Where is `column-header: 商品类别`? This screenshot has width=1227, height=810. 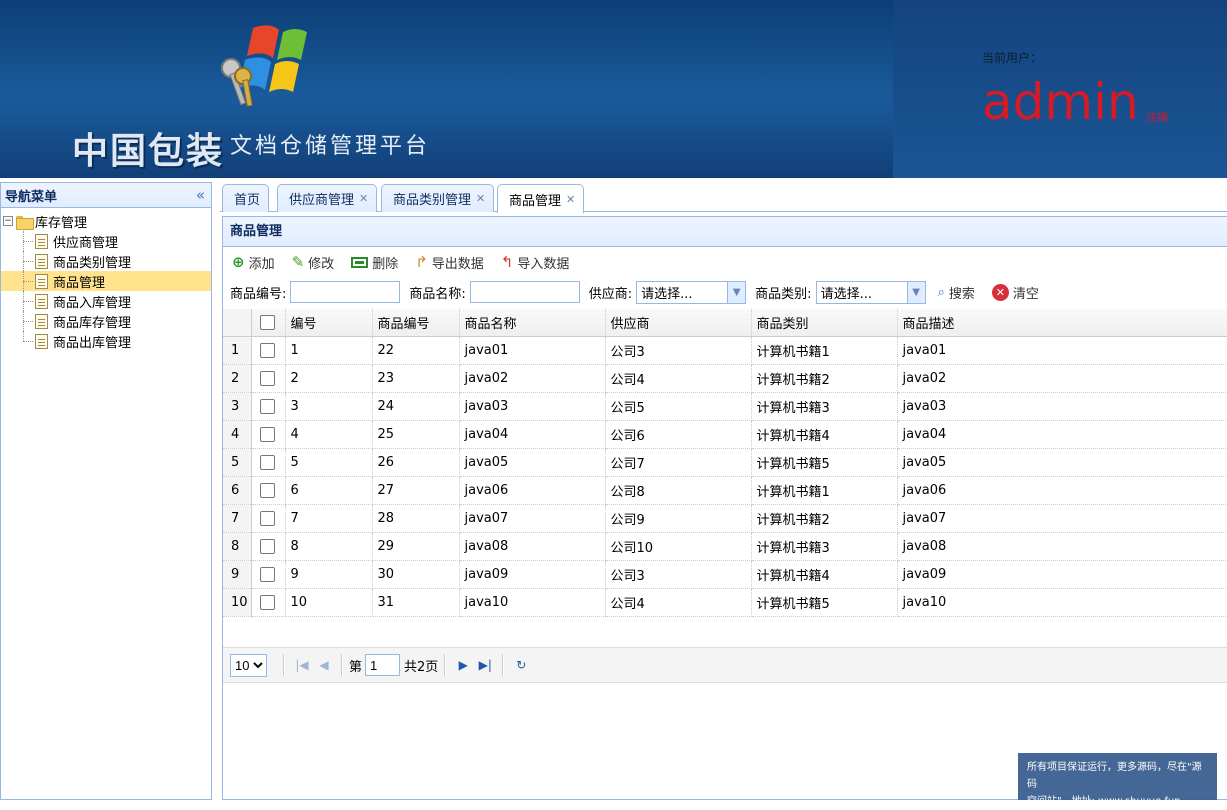
column-header: 商品类别 is located at coordinates (824, 323).